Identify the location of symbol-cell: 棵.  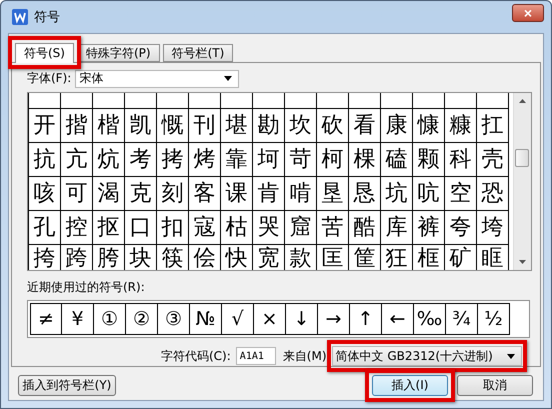
(365, 159).